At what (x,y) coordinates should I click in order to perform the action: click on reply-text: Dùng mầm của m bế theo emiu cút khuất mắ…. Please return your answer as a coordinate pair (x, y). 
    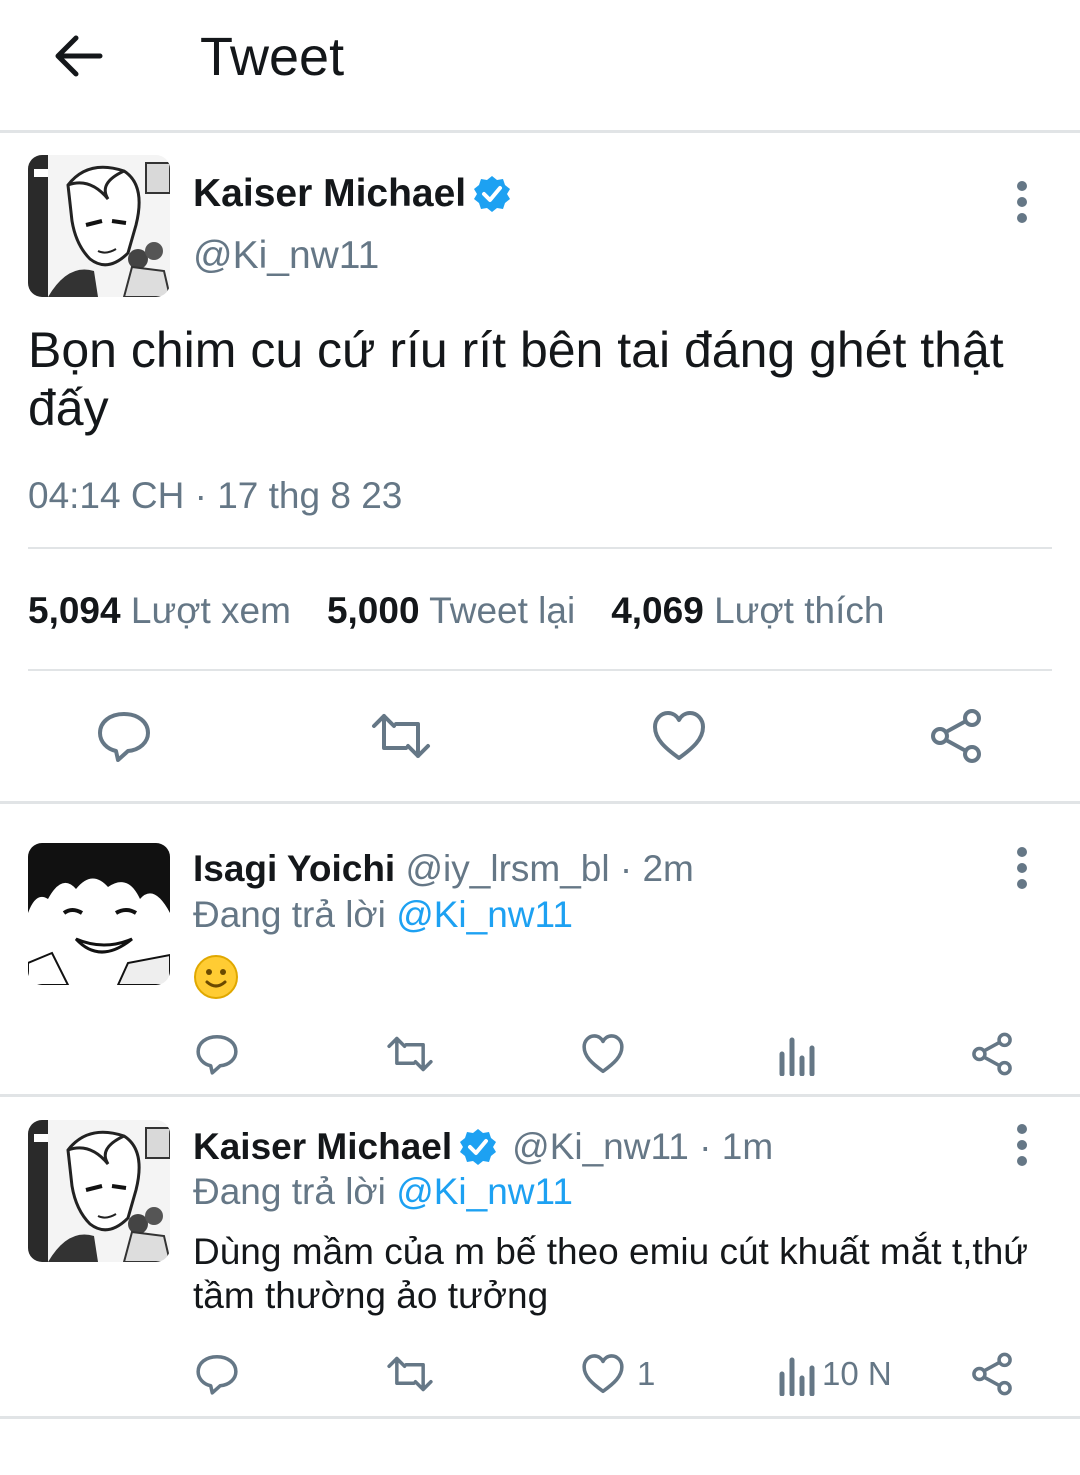
    Looking at the image, I should click on (611, 1273).